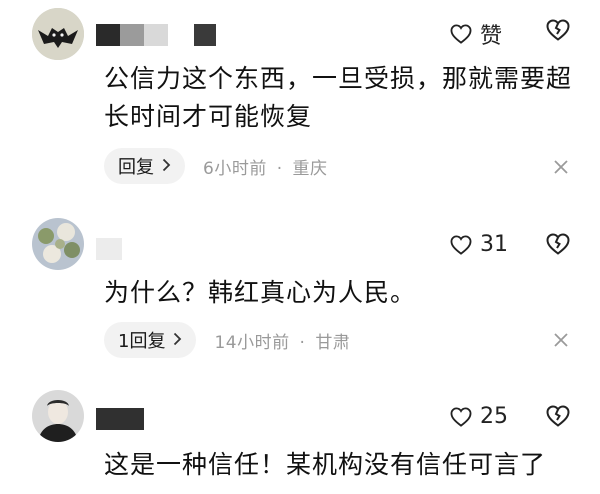 Image resolution: width=600 pixels, height=494 pixels. I want to click on reply-label: 1回复, so click(142, 341).